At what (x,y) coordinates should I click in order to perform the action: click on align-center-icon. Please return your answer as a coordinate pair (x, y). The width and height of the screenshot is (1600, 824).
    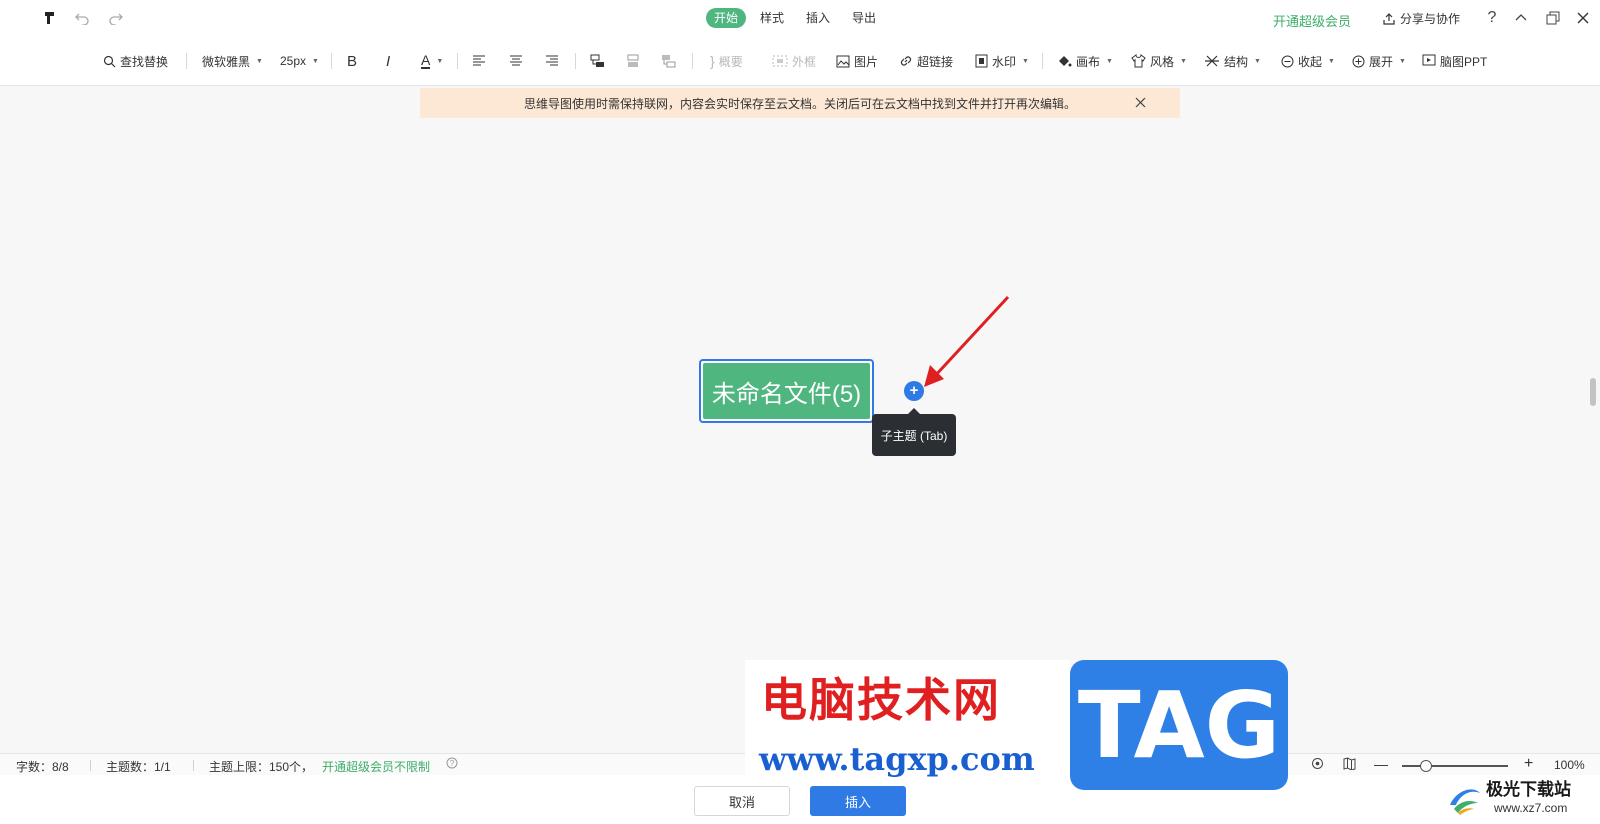
    Looking at the image, I should click on (516, 61).